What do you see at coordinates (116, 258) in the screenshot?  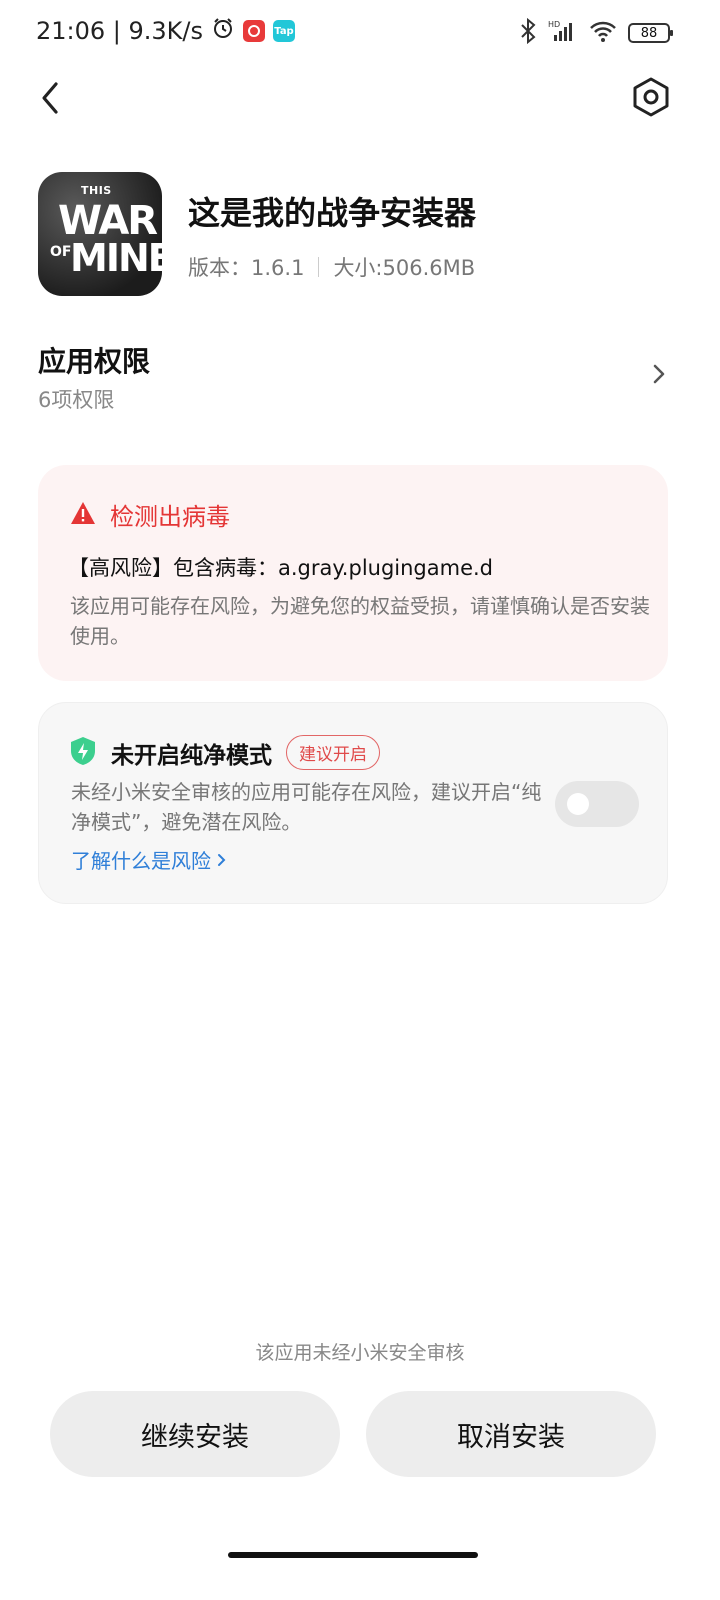 I see `app-icon-text-mine: MINE` at bounding box center [116, 258].